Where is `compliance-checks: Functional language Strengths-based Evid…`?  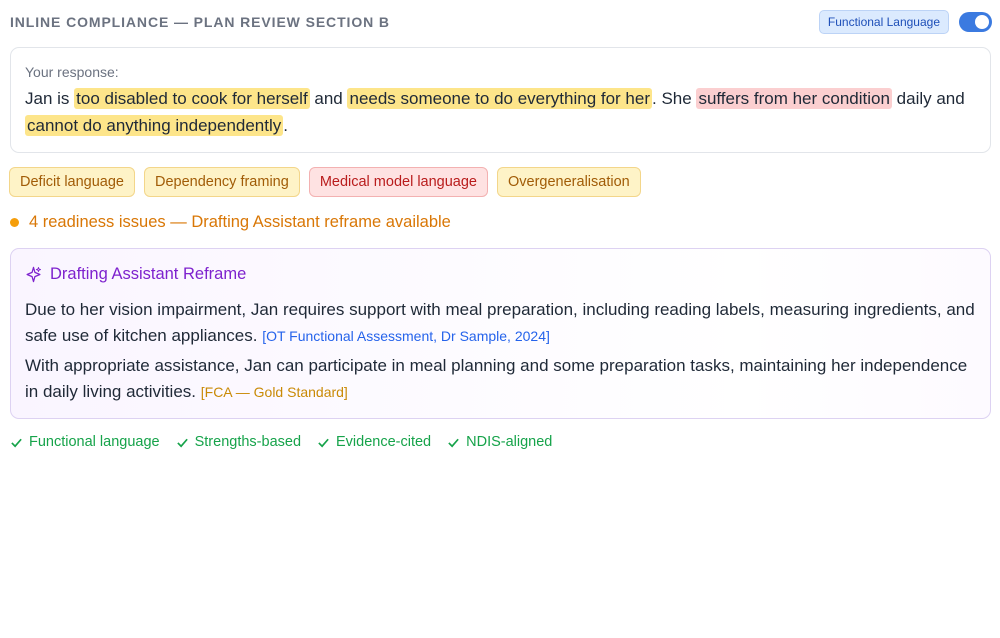
compliance-checks: Functional language Strengths-based Evid… is located at coordinates (281, 442).